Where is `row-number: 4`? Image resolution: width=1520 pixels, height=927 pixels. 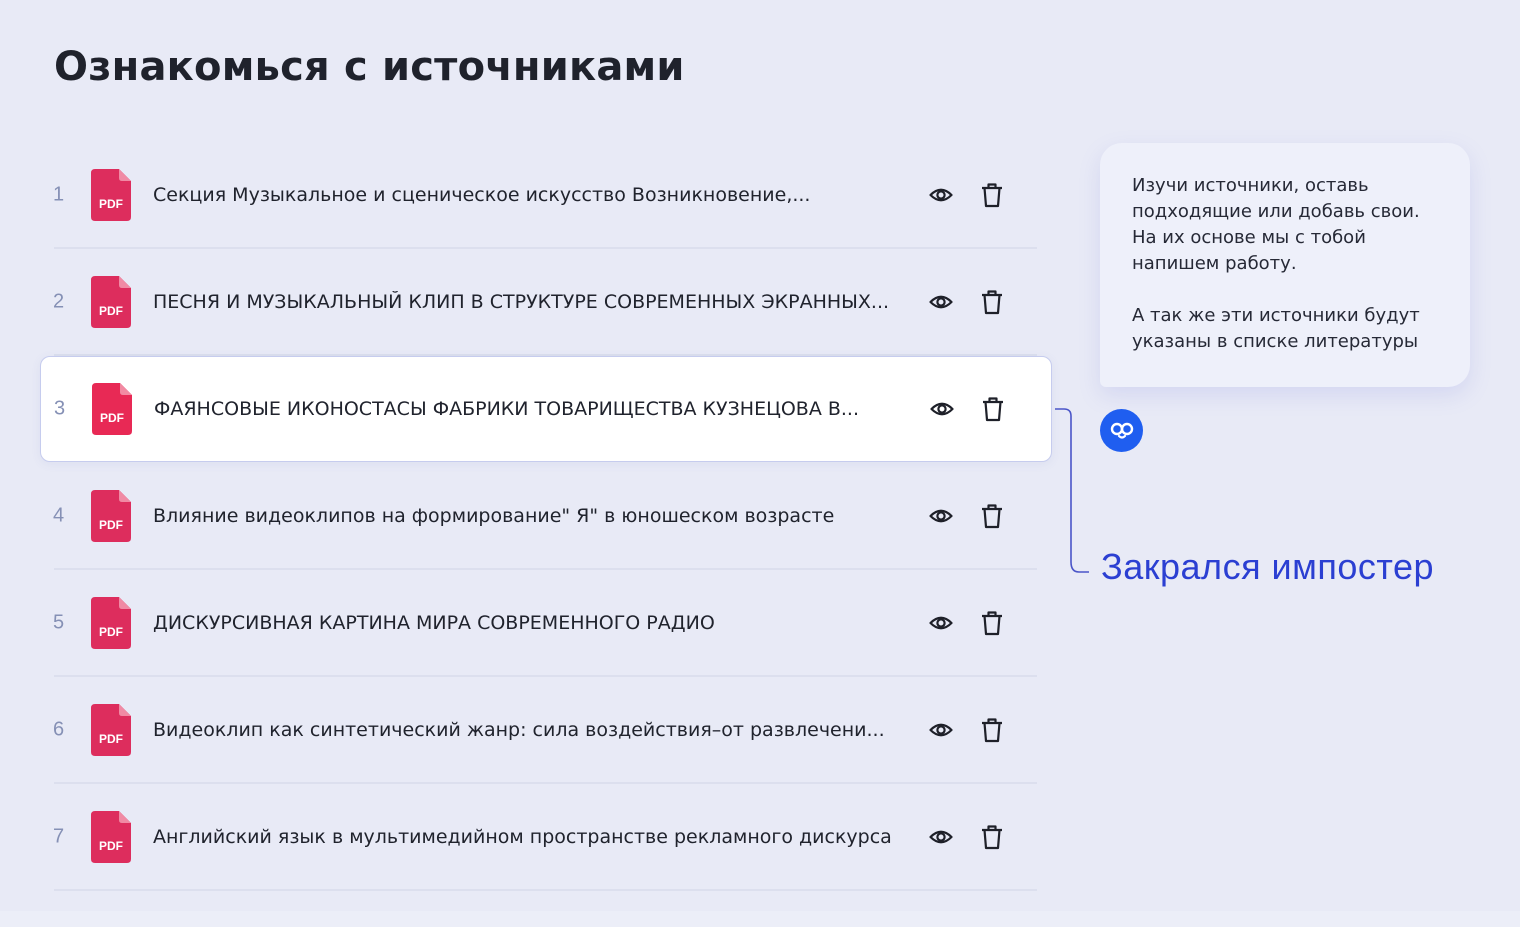 row-number: 4 is located at coordinates (59, 515).